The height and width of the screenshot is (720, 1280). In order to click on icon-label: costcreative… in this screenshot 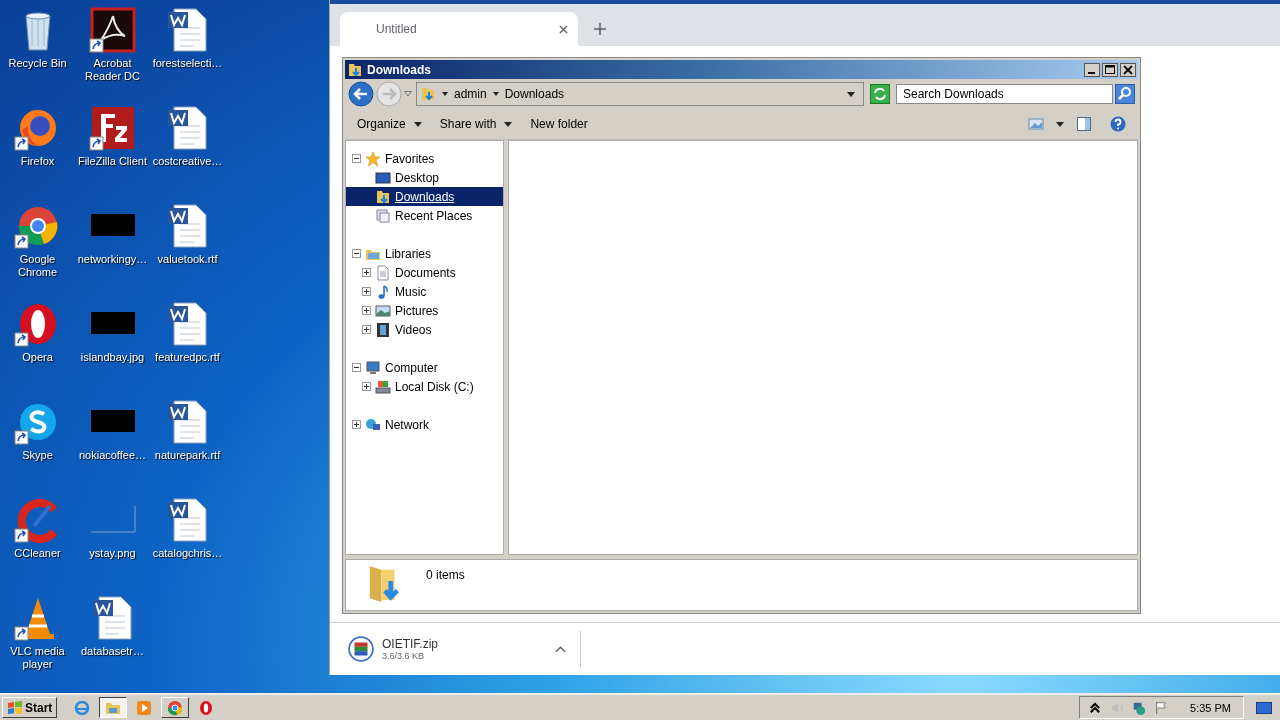, I will do `click(187, 161)`.